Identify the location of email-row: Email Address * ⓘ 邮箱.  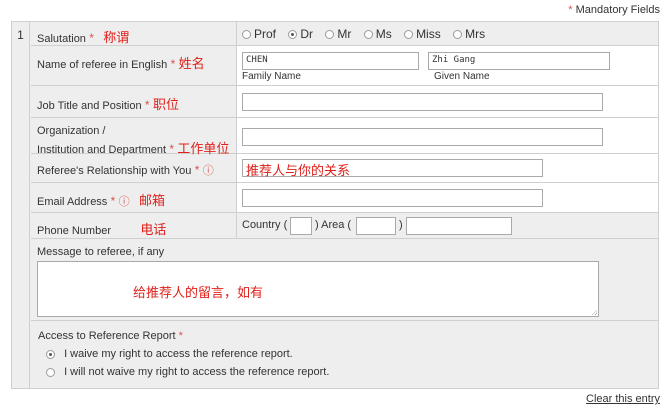
(344, 198).